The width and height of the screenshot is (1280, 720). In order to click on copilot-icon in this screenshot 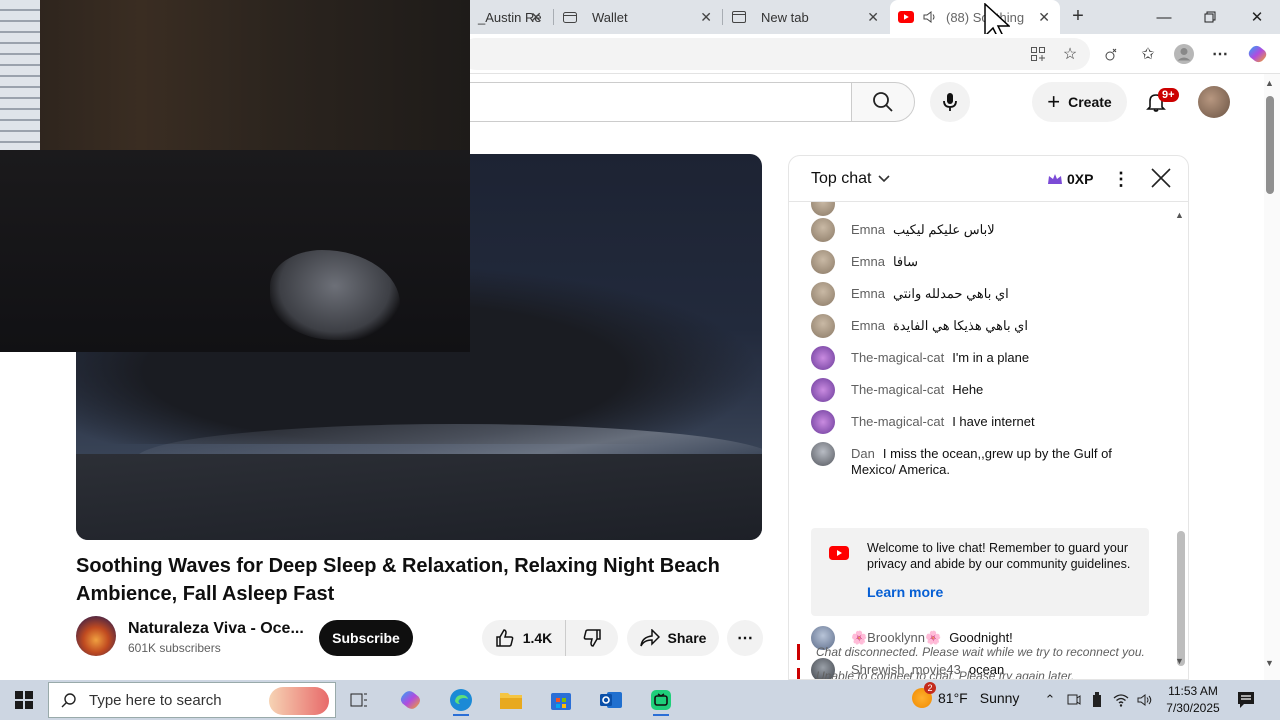, I will do `click(1258, 54)`.